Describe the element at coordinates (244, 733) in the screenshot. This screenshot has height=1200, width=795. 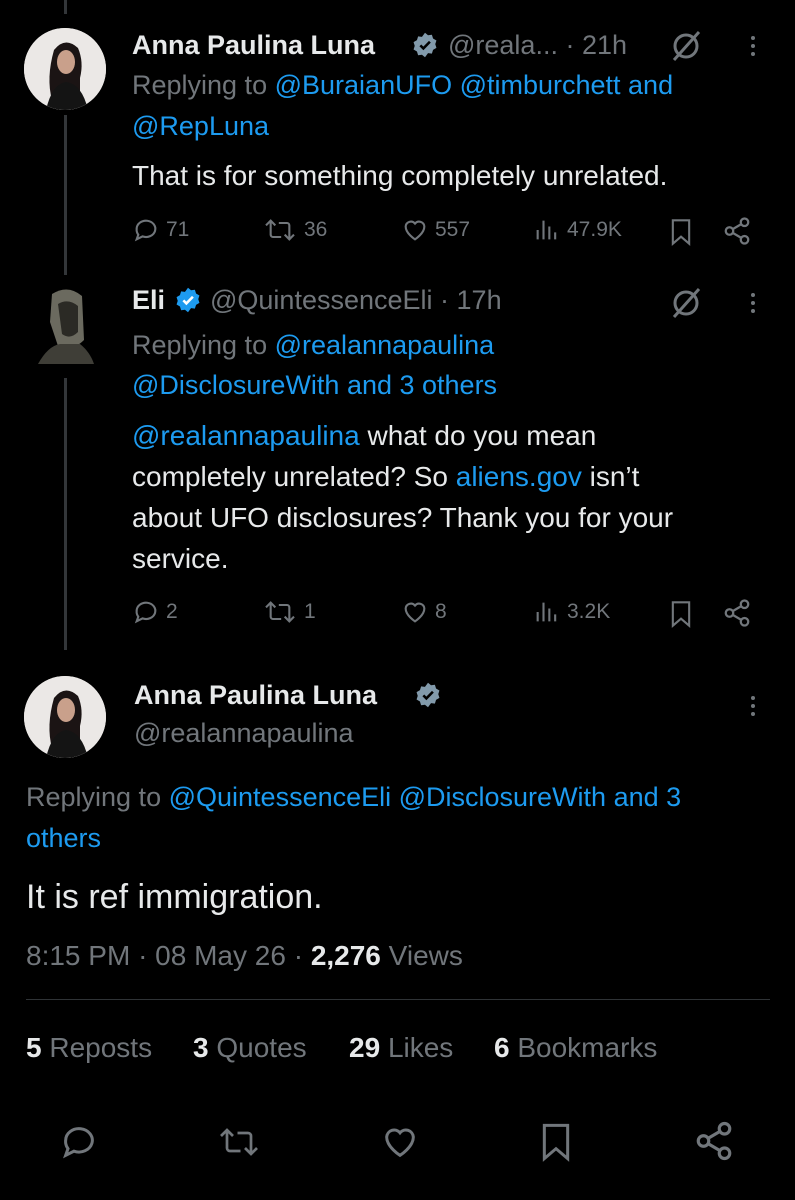
I see `main-handle: @realannapaulina` at that location.